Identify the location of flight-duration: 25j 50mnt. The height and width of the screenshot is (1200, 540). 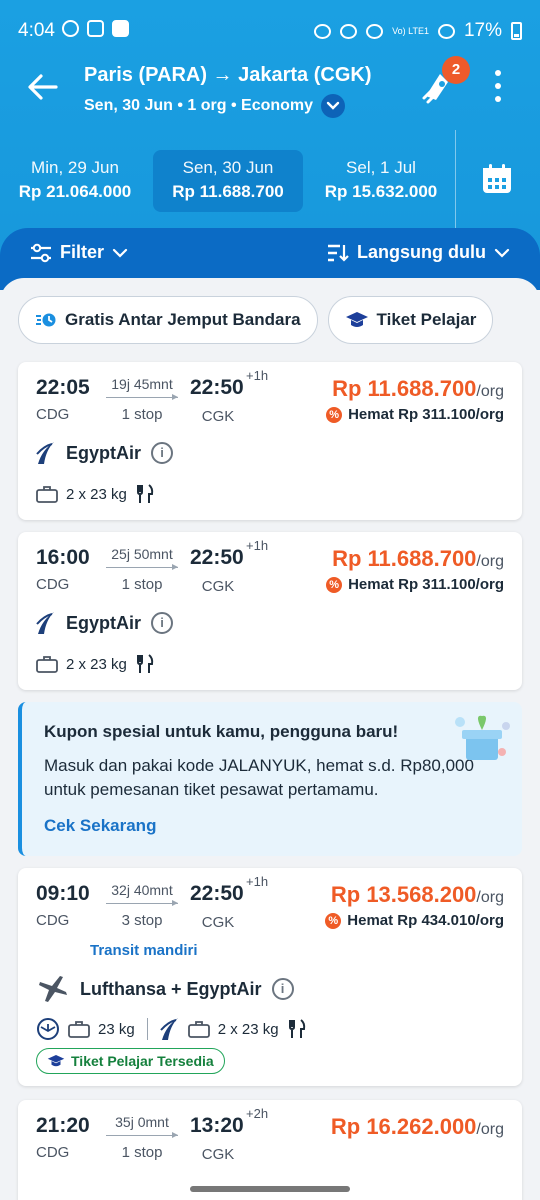
(142, 554).